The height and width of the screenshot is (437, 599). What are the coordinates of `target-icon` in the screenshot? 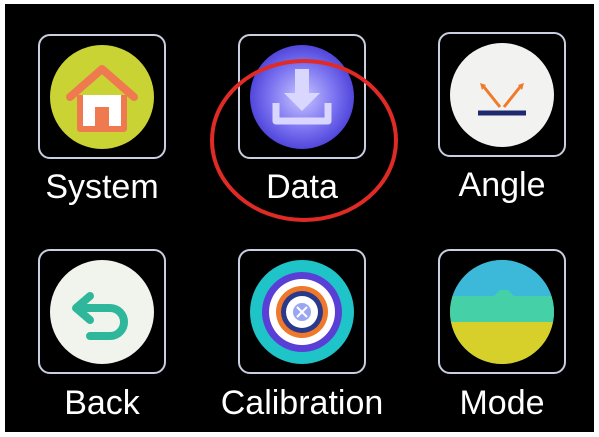 It's located at (302, 311).